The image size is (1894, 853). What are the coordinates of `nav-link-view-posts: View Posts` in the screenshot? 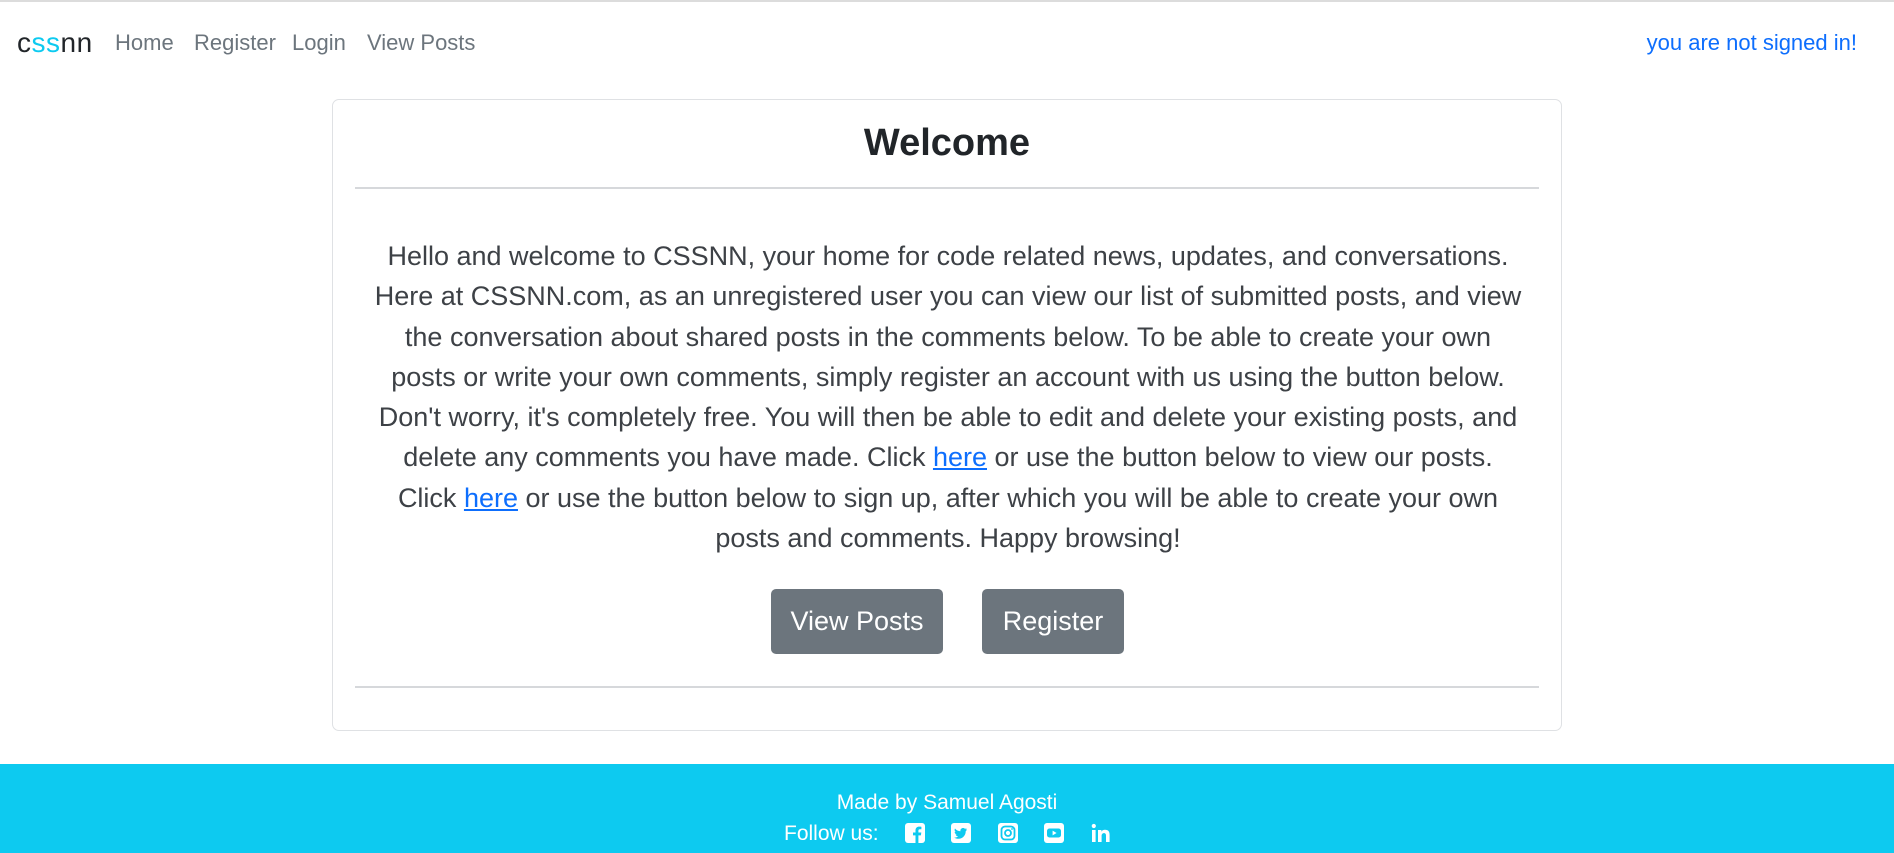 It's located at (421, 43).